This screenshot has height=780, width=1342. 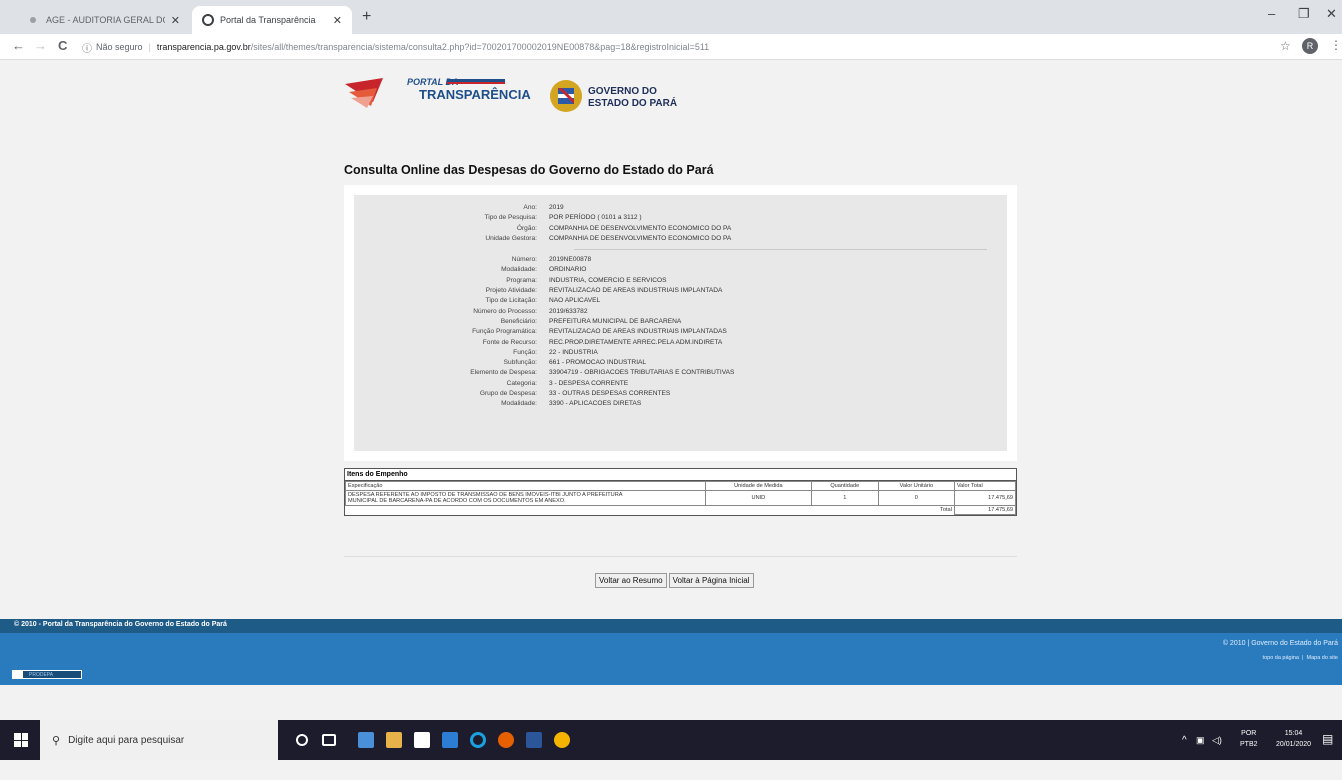 I want to click on gov-logo-line2: ESTADO DO PARÁ, so click(x=632, y=102).